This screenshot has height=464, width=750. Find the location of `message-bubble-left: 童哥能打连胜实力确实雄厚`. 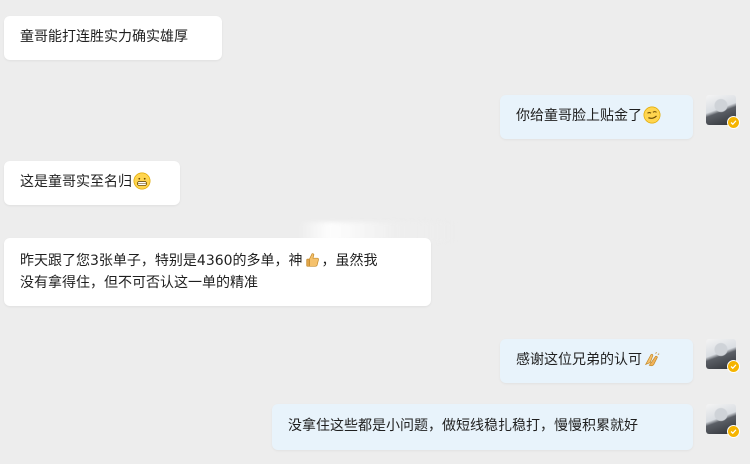

message-bubble-left: 童哥能打连胜实力确实雄厚 is located at coordinates (113, 38).